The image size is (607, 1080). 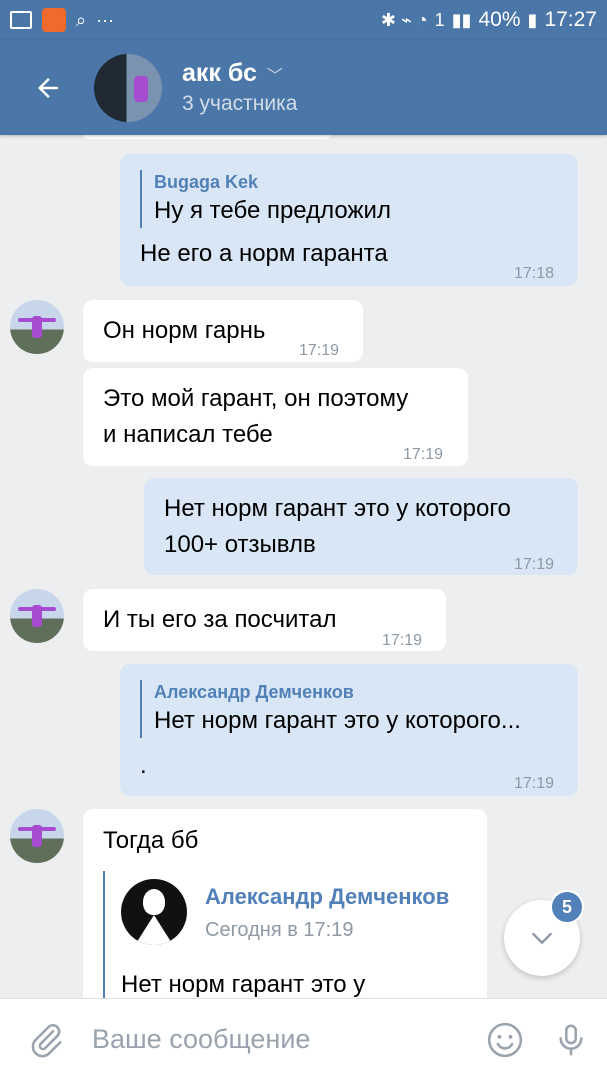 I want to click on emoji-button, so click(x=505, y=1040).